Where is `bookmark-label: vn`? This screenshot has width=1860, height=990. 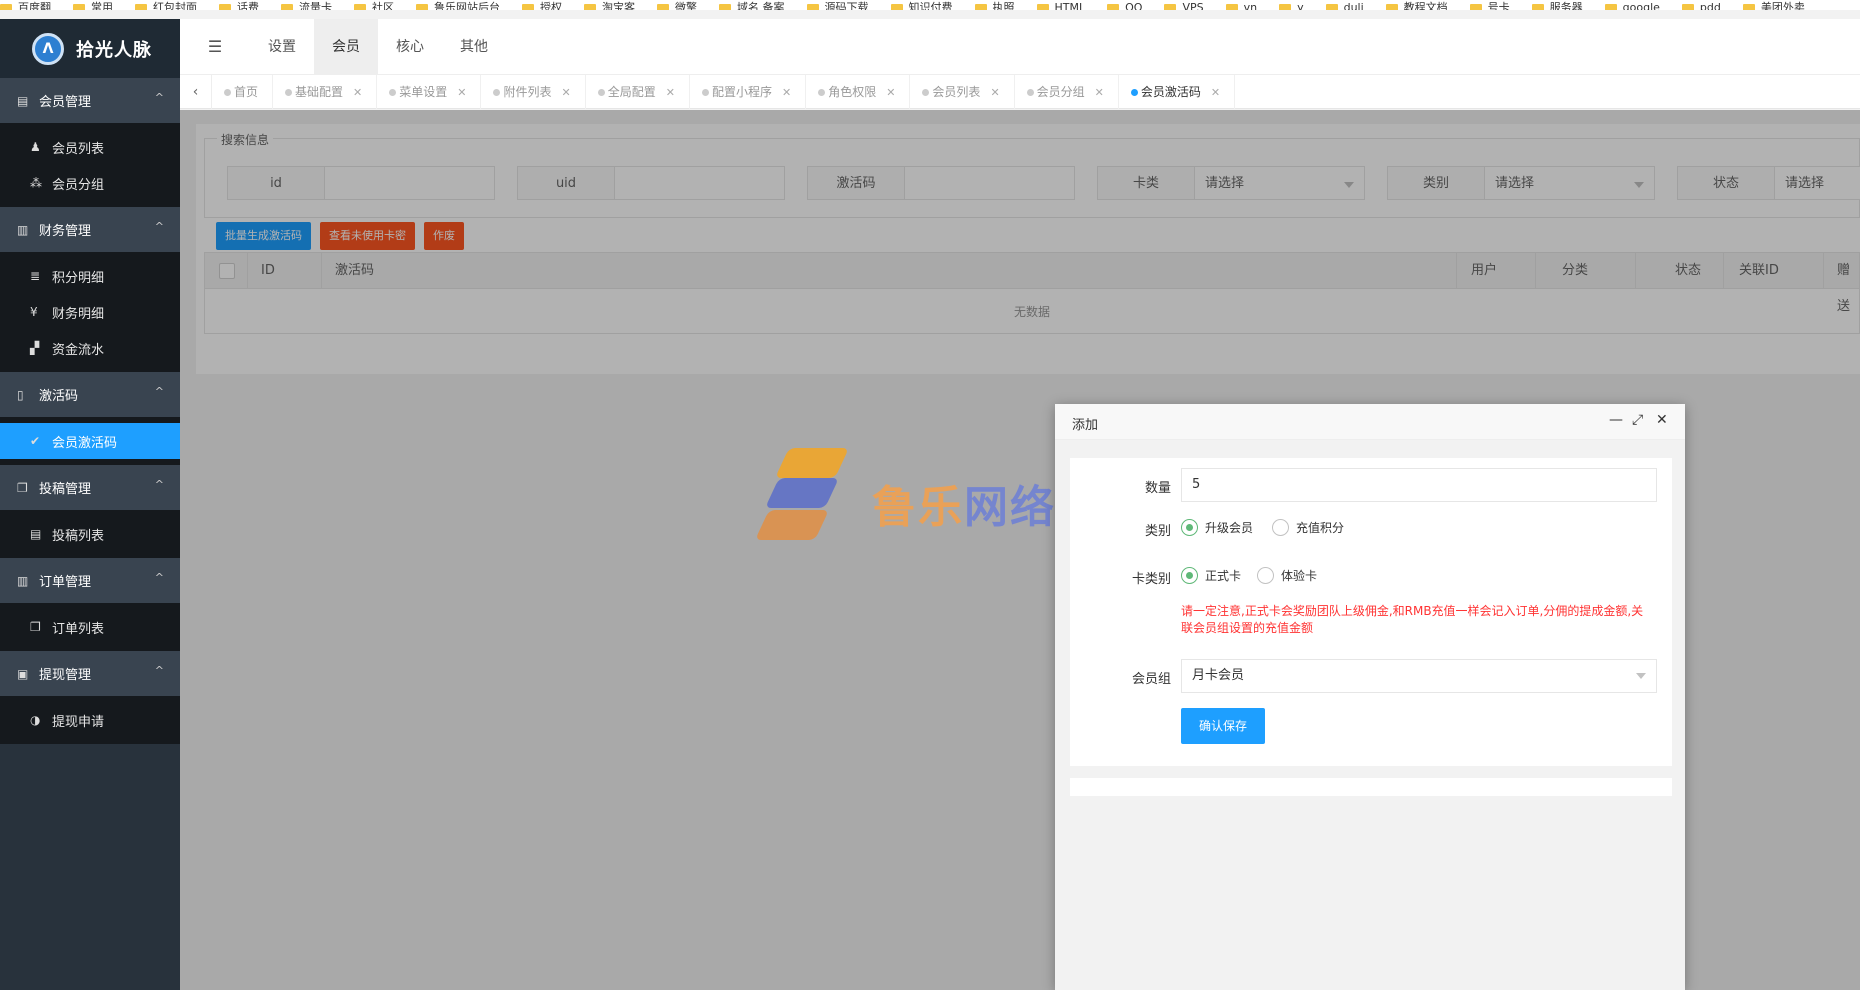
bookmark-label: vn is located at coordinates (1250, 5).